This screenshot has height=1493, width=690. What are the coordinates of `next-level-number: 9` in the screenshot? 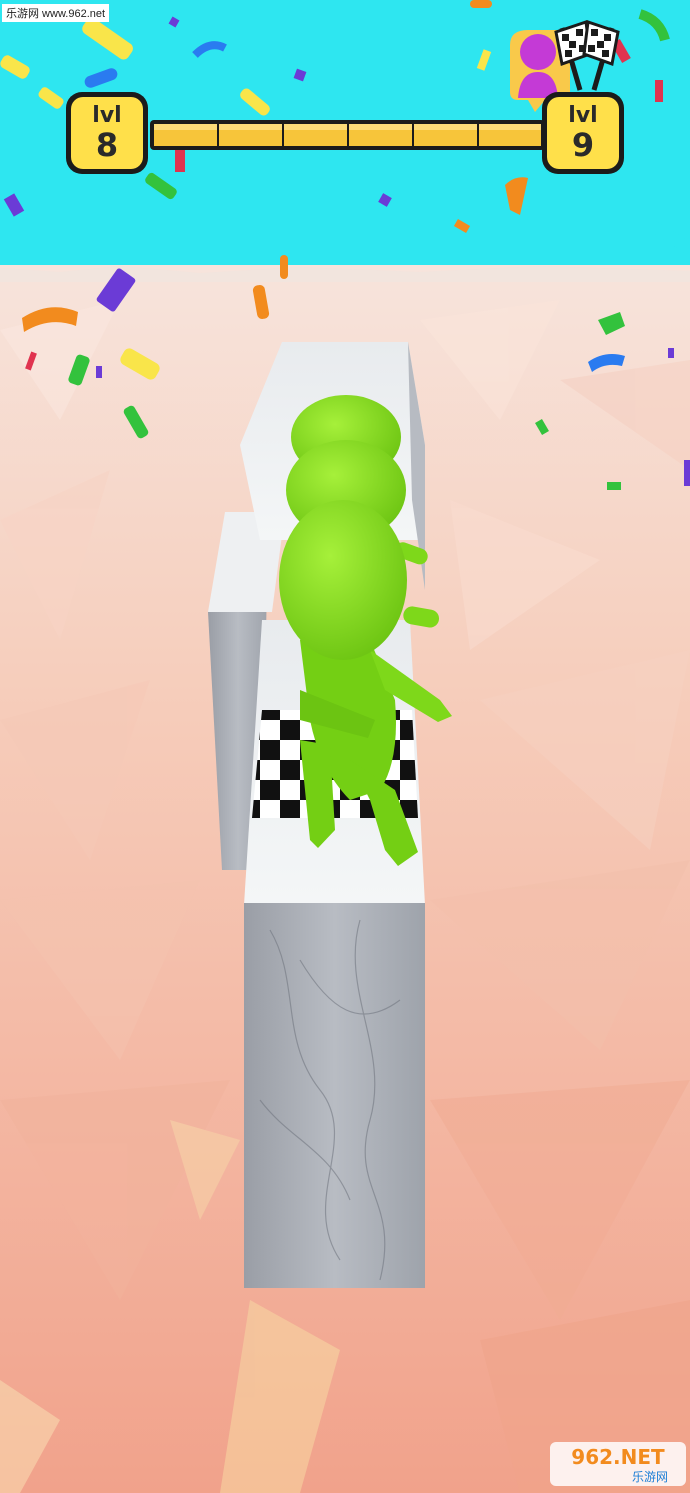 It's located at (583, 145).